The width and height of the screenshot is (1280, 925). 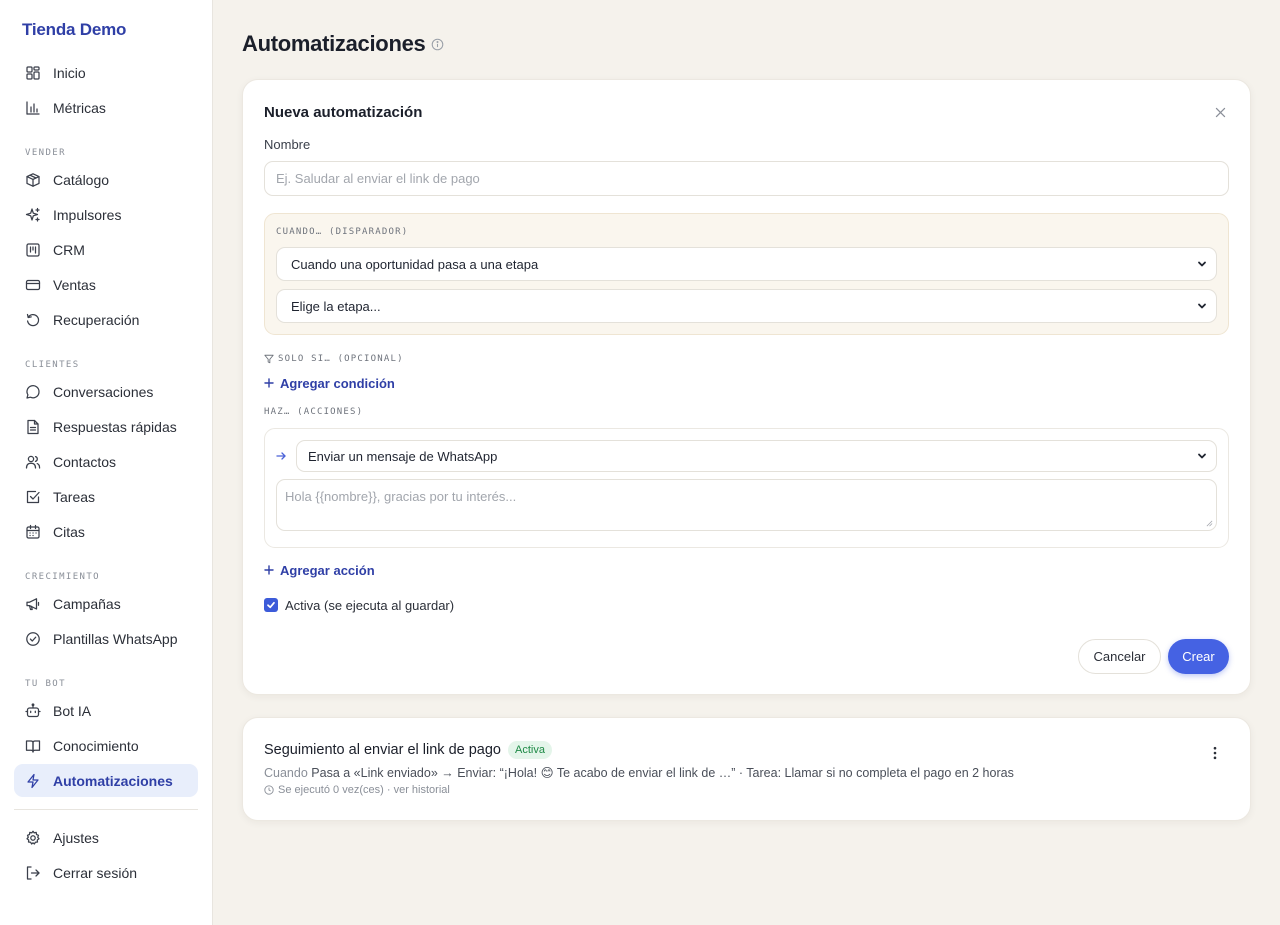 What do you see at coordinates (33, 532) in the screenshot?
I see `calendar-icon` at bounding box center [33, 532].